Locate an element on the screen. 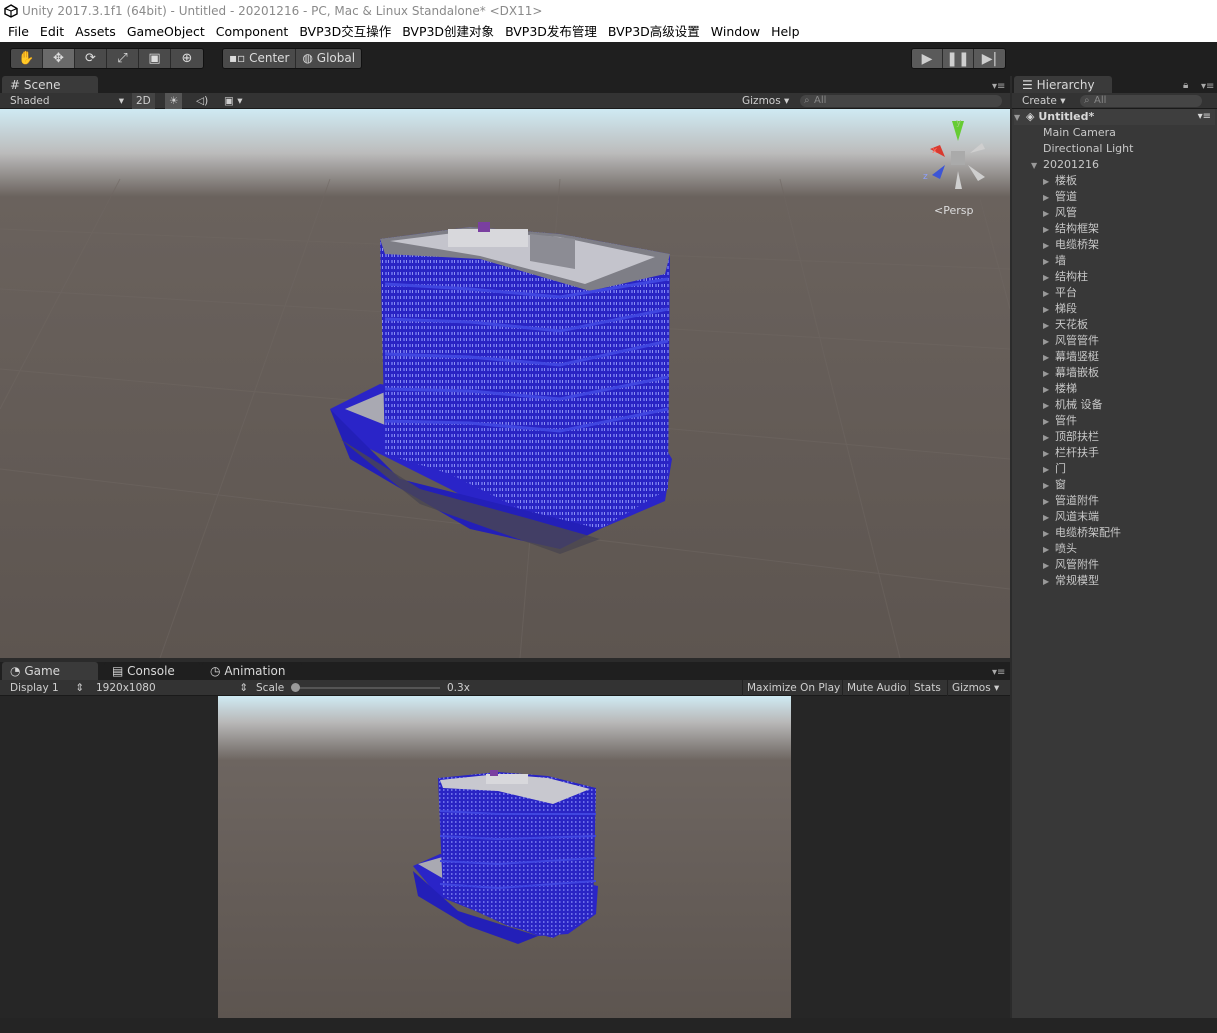  hierarchy-child-item: ▶ 喷头 is located at coordinates (1060, 549).